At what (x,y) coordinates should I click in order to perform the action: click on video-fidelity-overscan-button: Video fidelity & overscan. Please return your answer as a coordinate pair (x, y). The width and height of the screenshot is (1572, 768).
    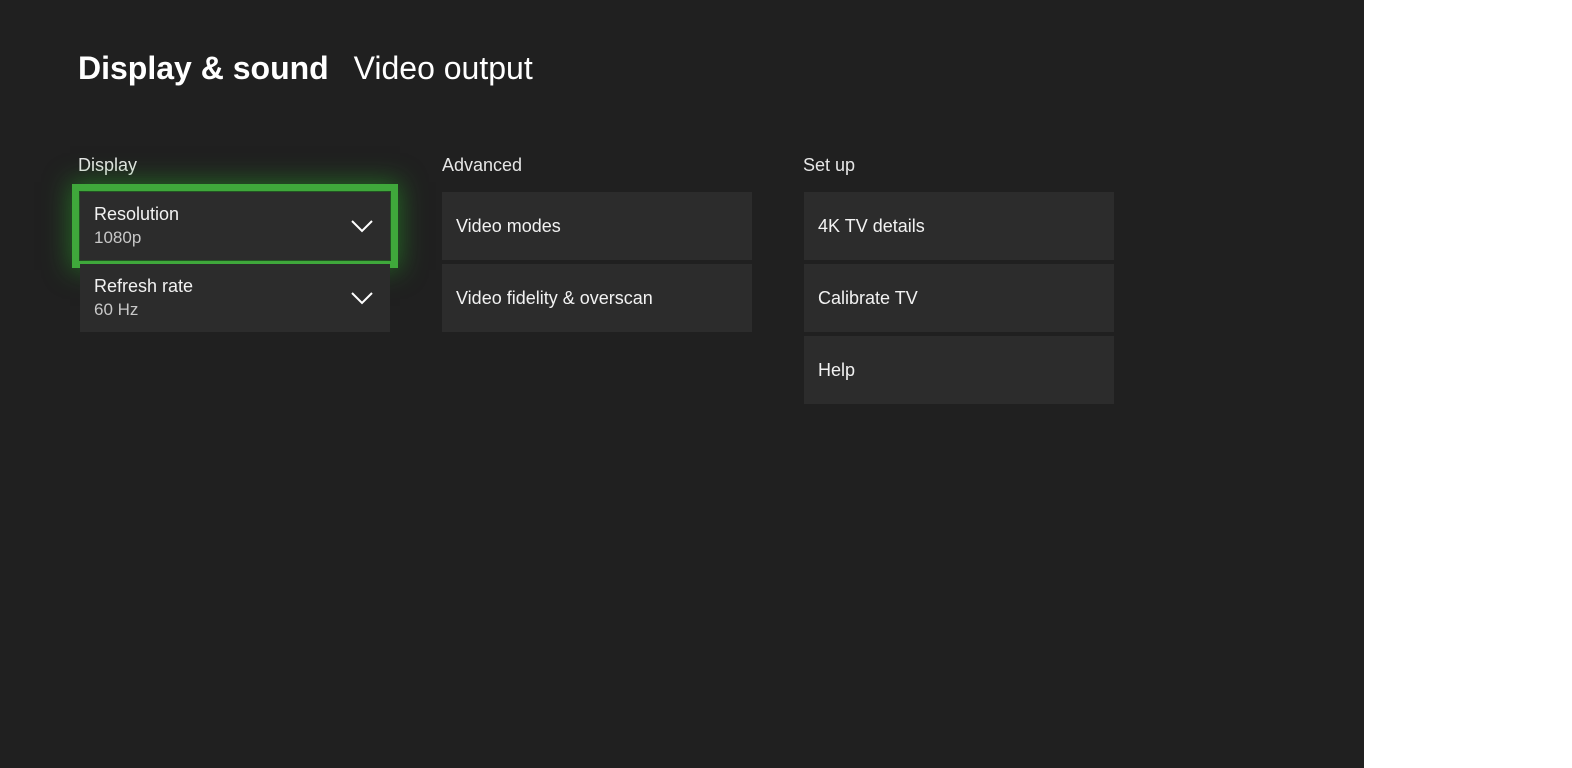
    Looking at the image, I should click on (597, 298).